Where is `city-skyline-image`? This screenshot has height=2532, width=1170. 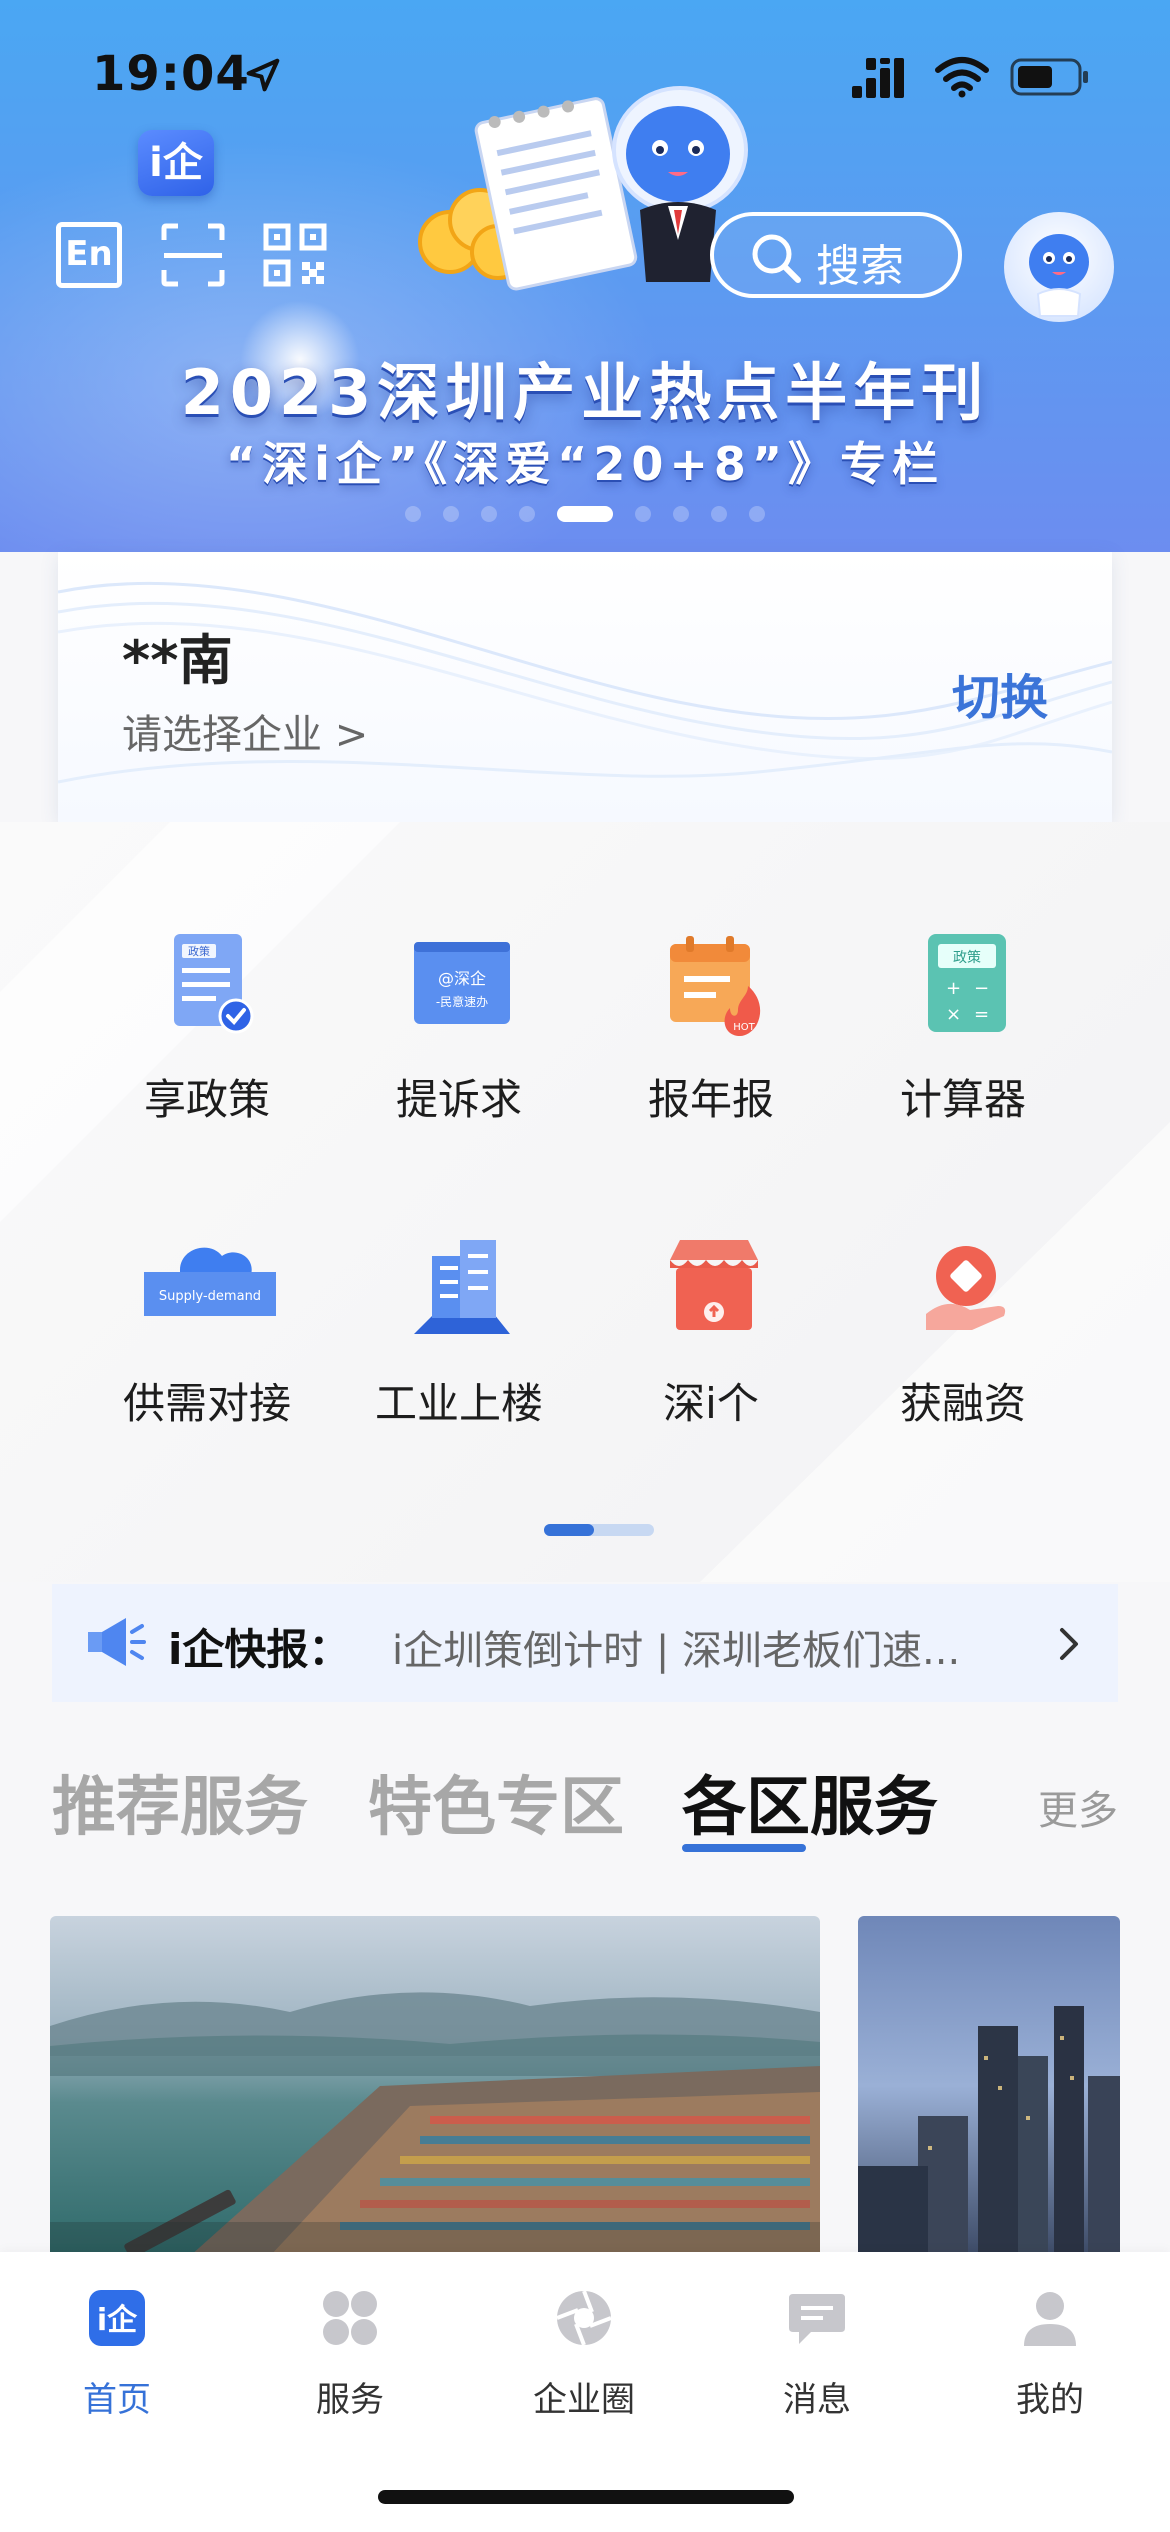 city-skyline-image is located at coordinates (989, 2086).